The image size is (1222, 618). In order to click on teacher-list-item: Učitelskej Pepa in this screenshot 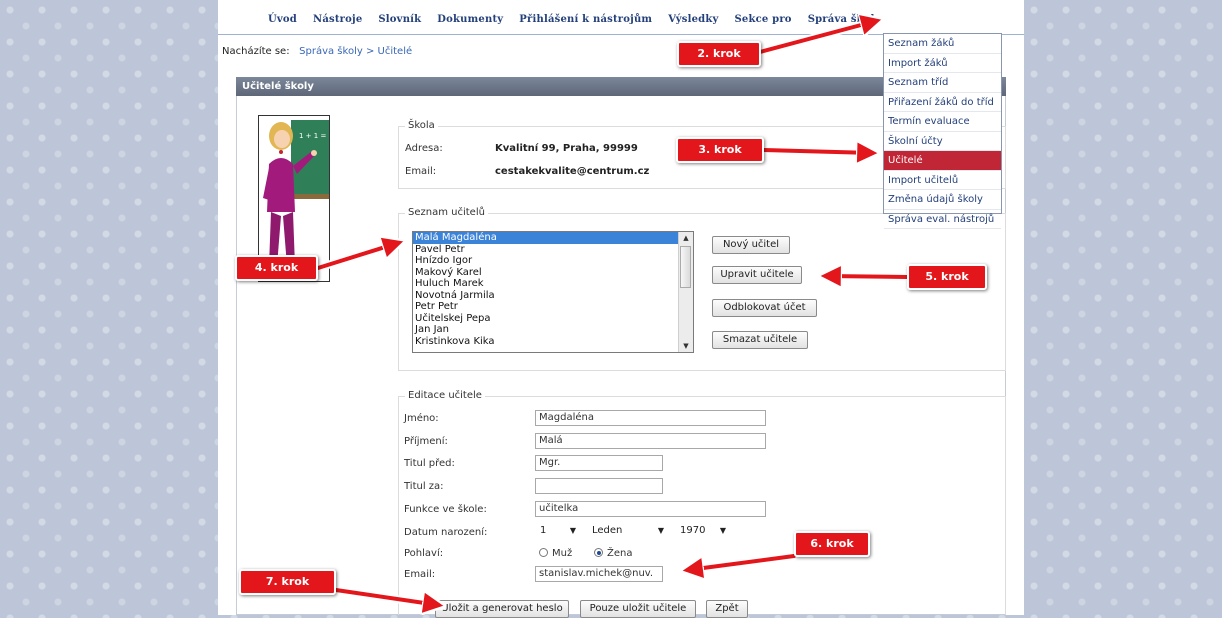, I will do `click(553, 319)`.